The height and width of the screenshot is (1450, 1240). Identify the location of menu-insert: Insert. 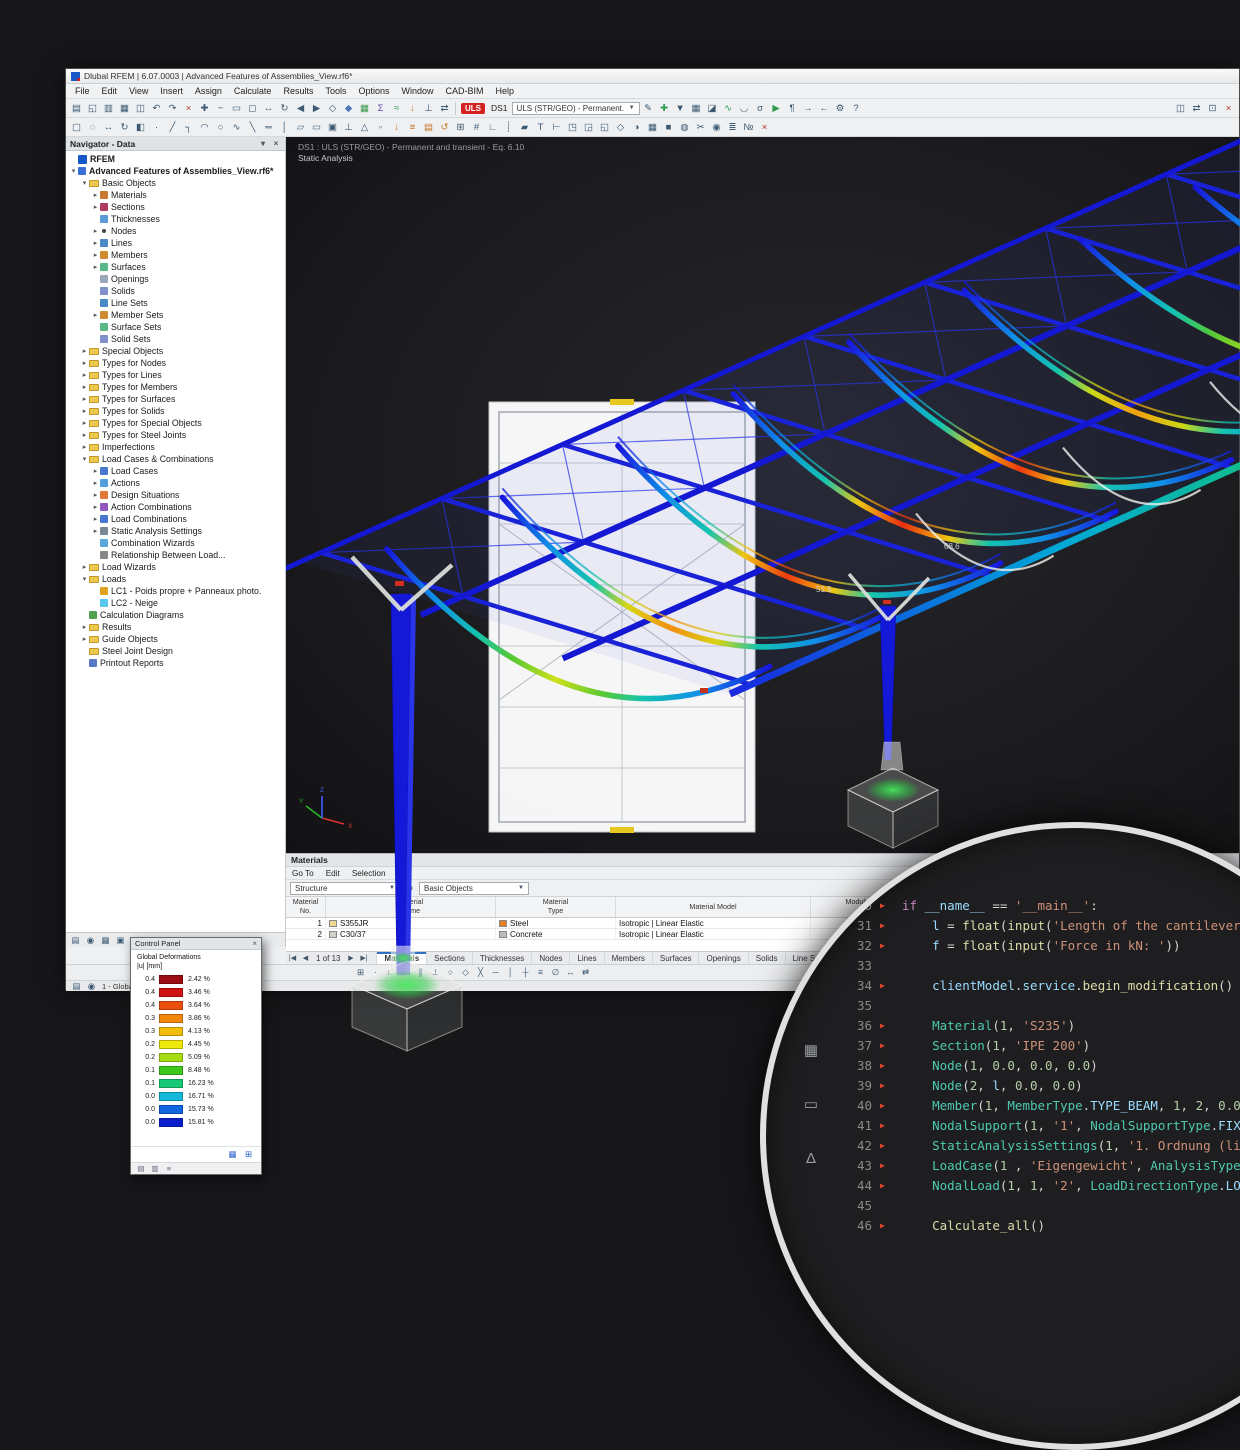
(171, 91).